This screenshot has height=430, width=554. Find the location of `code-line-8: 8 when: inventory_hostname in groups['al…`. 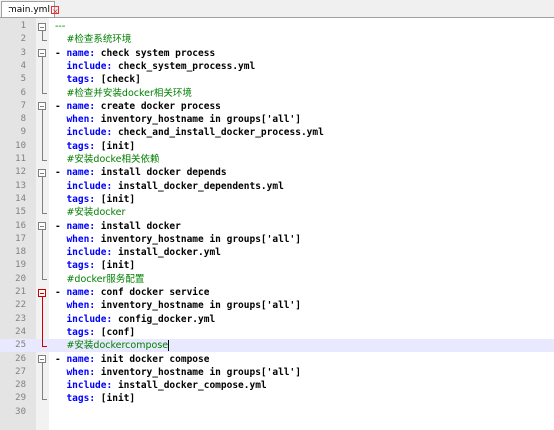

code-line-8: 8 when: inventory_hostname in groups['al… is located at coordinates (277, 119).